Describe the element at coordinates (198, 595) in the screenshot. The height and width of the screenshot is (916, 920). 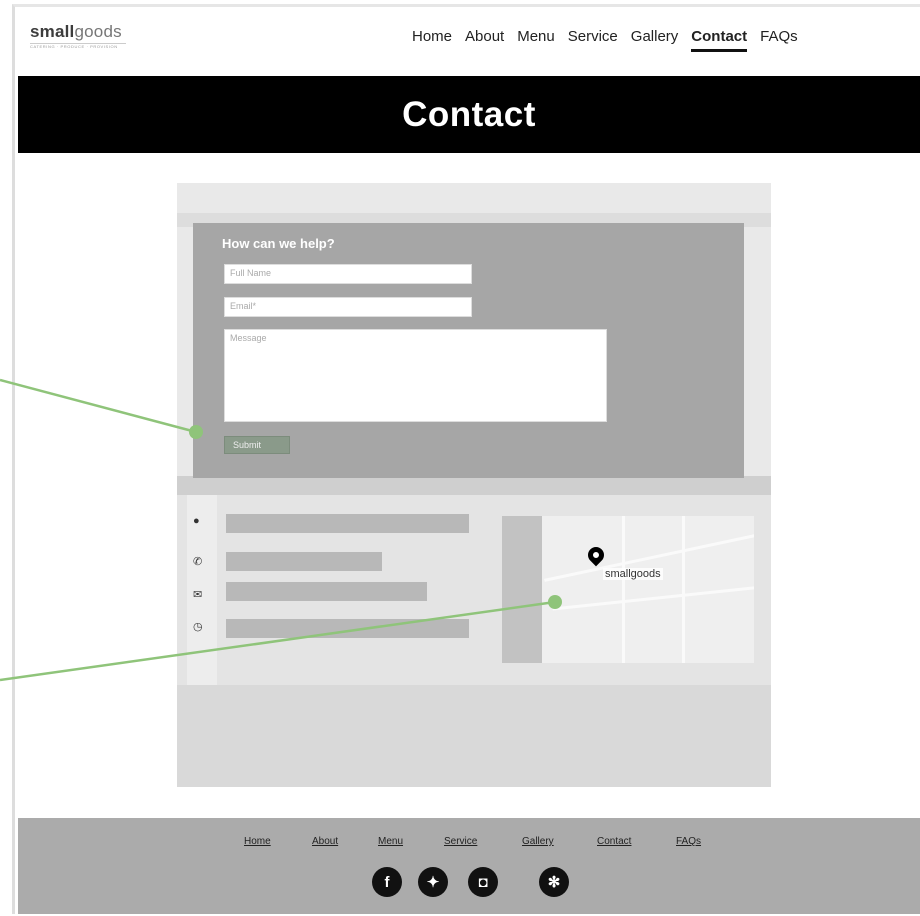
I see `mail-icon: ✉` at that location.